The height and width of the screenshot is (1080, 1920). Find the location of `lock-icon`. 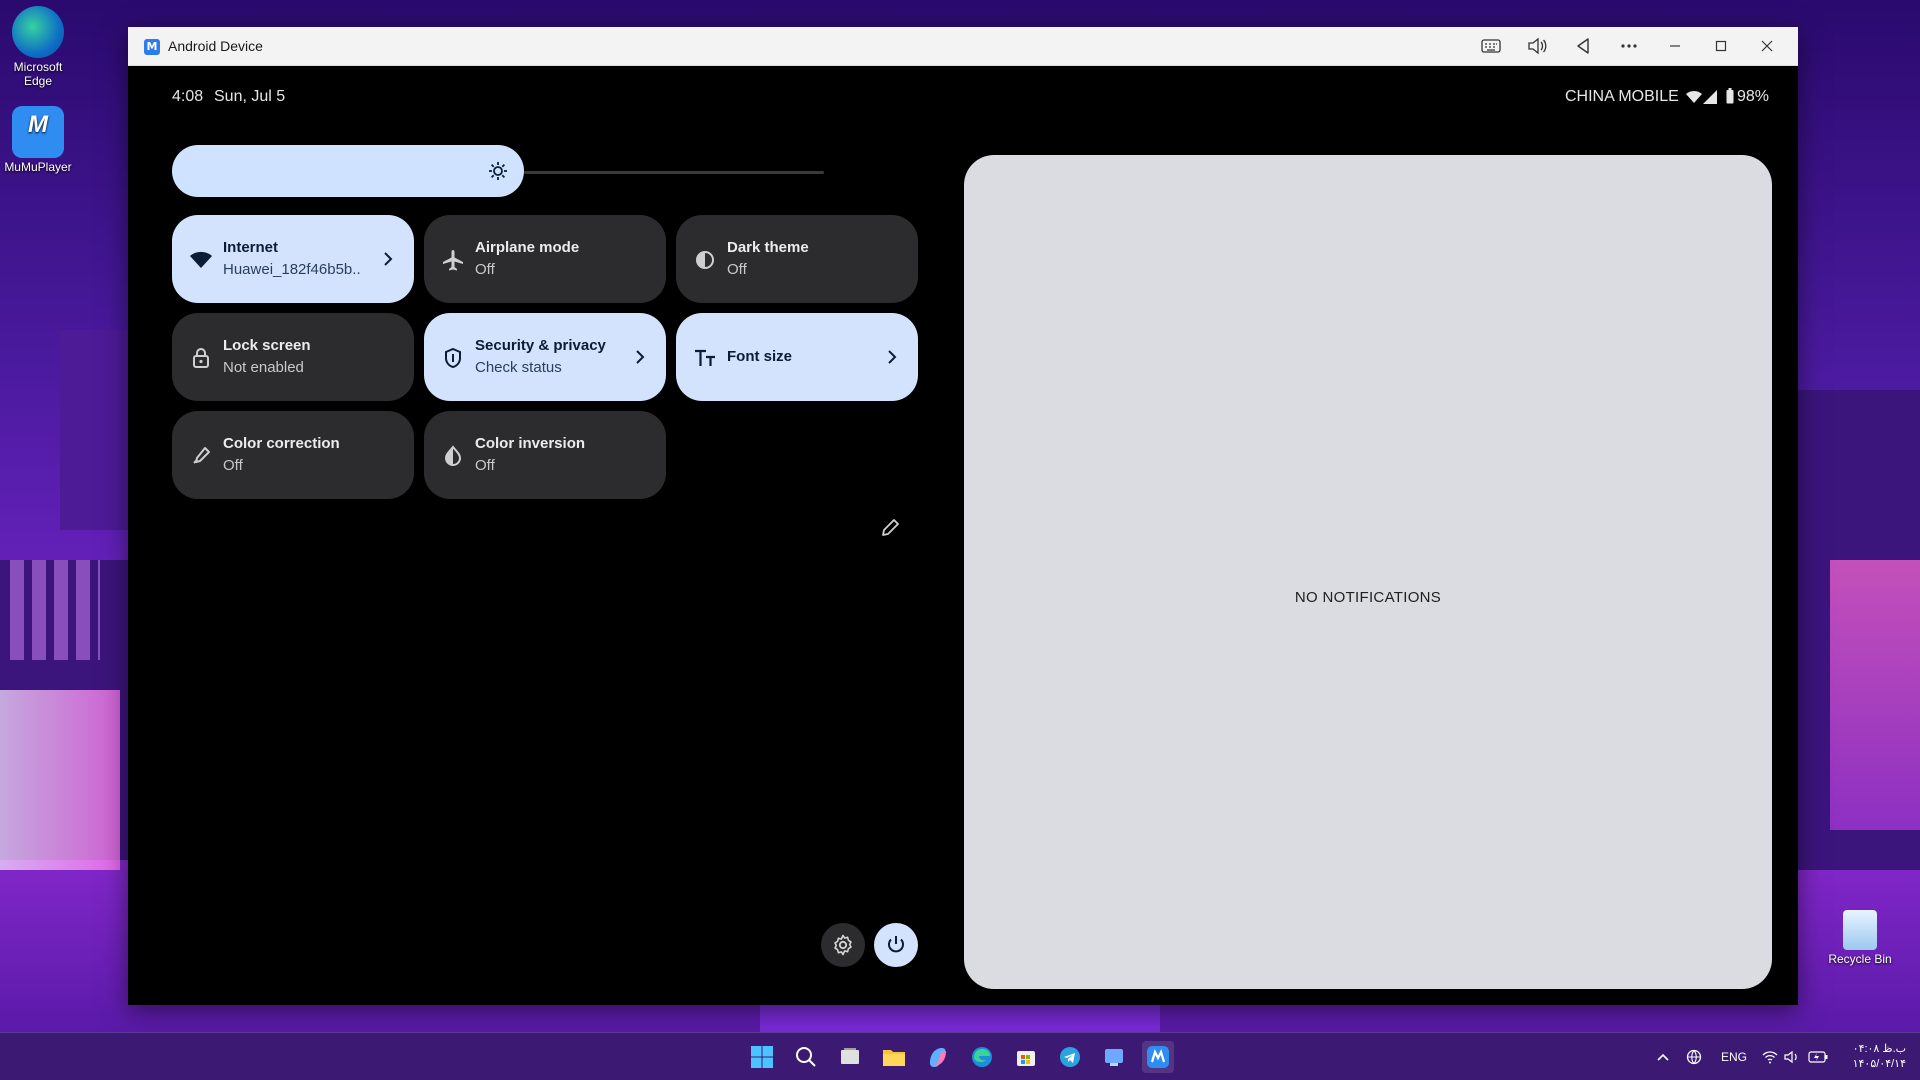

lock-icon is located at coordinates (201, 358).